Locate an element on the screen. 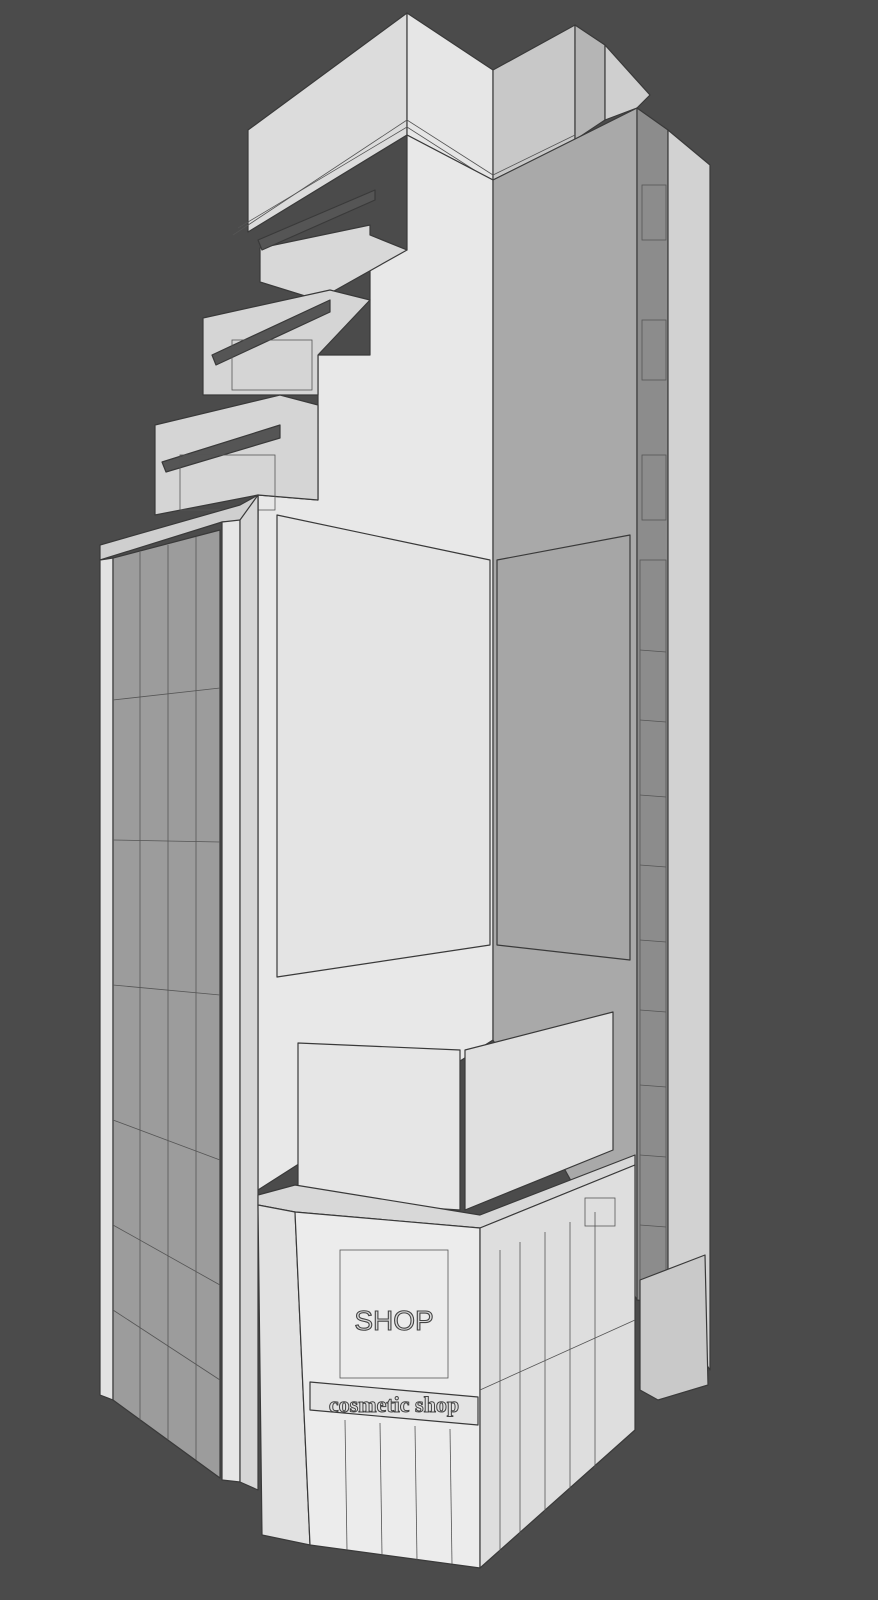 The width and height of the screenshot is (878, 1600). billboard-right is located at coordinates (563, 747).